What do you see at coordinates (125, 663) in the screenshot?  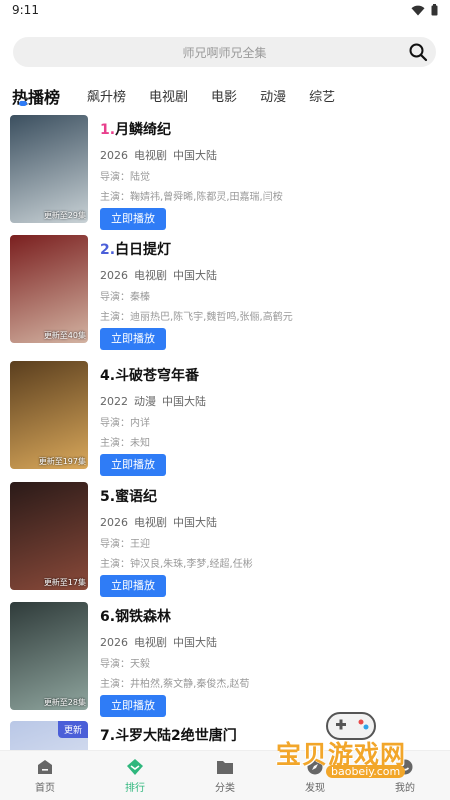 I see `director: 导演：天毅` at bounding box center [125, 663].